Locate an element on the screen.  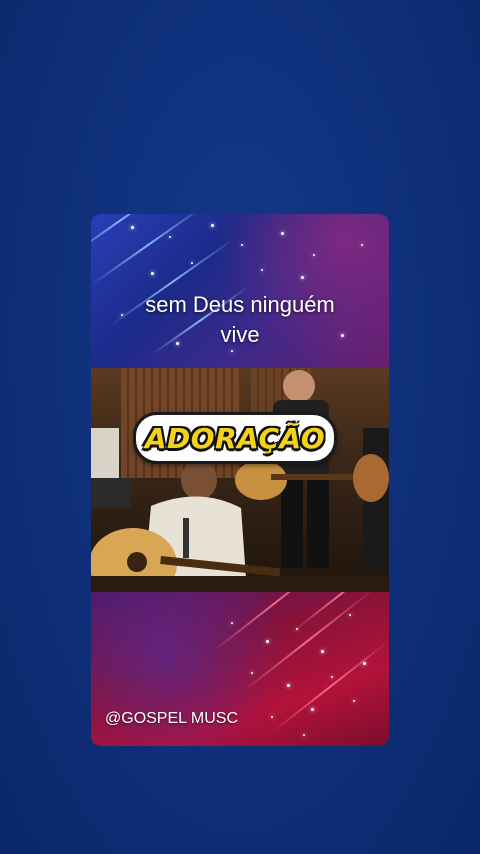
lyric-line-2: vive is located at coordinates (240, 334).